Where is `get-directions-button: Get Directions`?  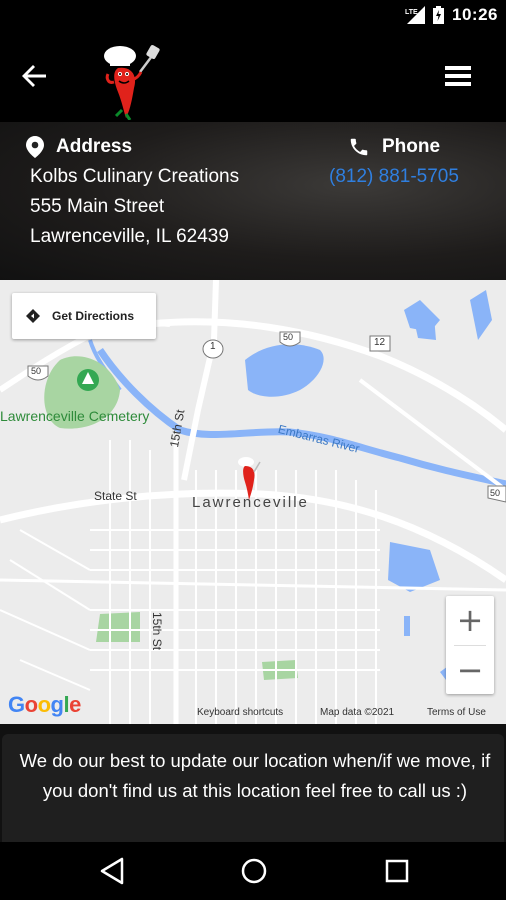 get-directions-button: Get Directions is located at coordinates (84, 316).